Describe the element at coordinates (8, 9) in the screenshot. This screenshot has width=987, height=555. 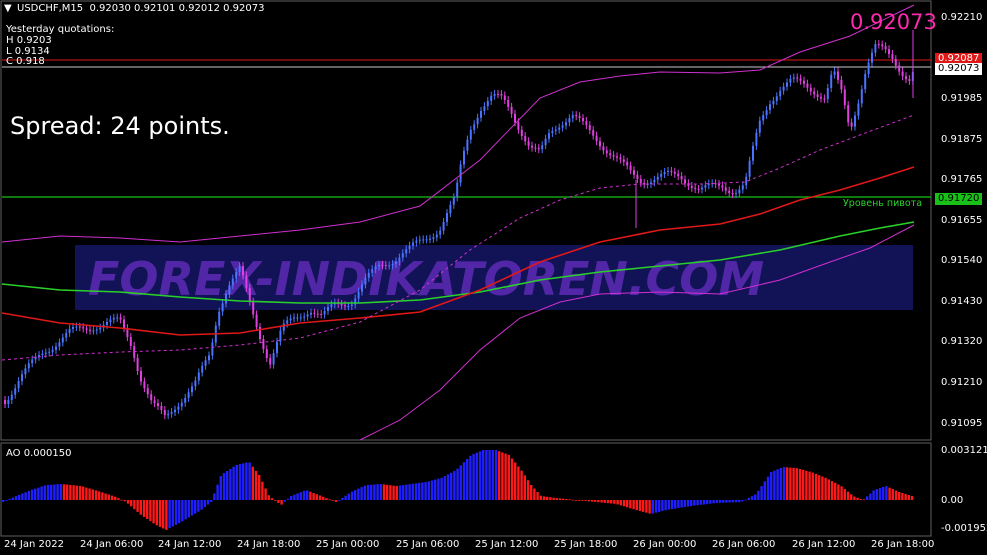
I see `symbol-dropdown-icon: ▼` at that location.